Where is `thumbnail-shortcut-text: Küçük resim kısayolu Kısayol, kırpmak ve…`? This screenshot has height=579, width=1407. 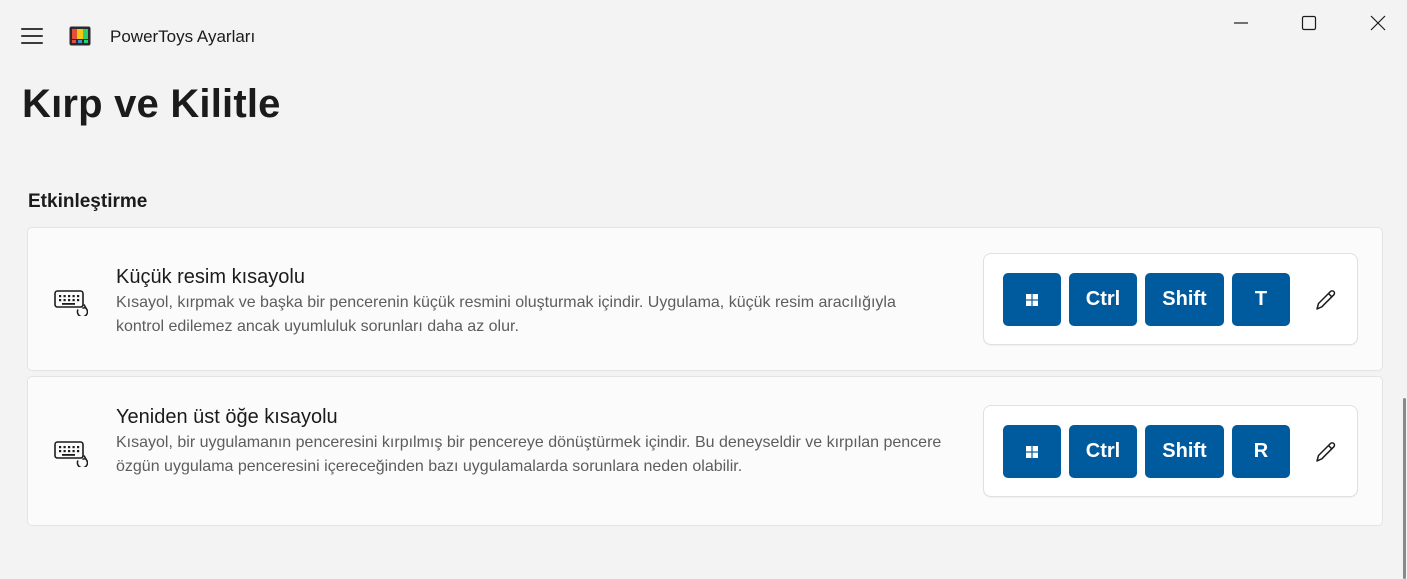 thumbnail-shortcut-text: Küçük resim kısayolu Kısayol, kırpmak ve… is located at coordinates (531, 301).